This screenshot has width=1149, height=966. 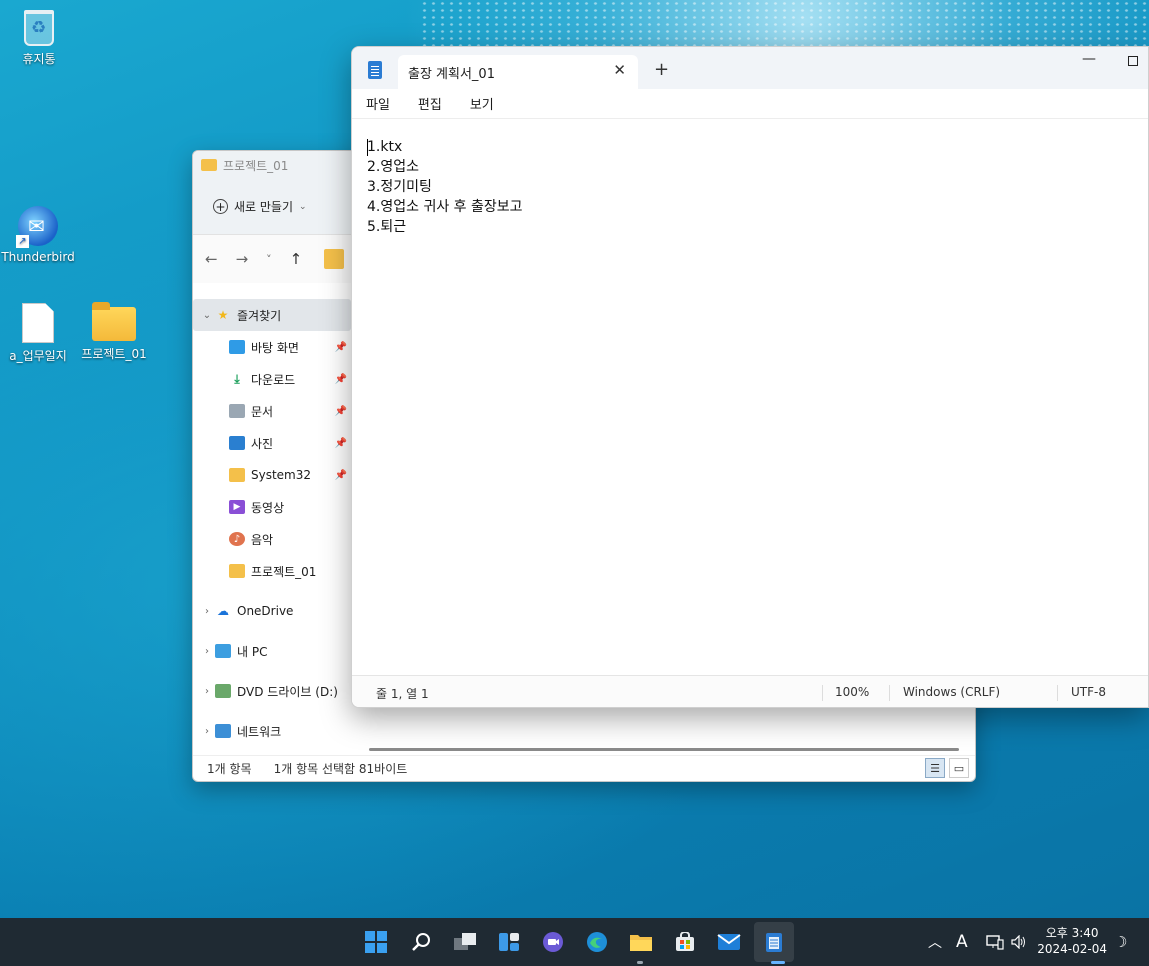 What do you see at coordinates (38, 356) in the screenshot?
I see `desktop-icon-label: a_업무일지` at bounding box center [38, 356].